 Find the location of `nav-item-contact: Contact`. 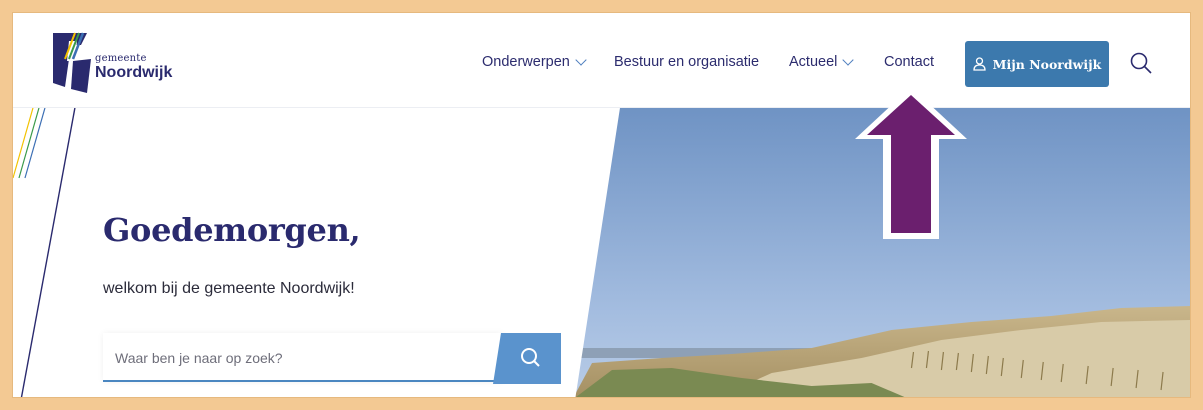

nav-item-contact: Contact is located at coordinates (909, 62).